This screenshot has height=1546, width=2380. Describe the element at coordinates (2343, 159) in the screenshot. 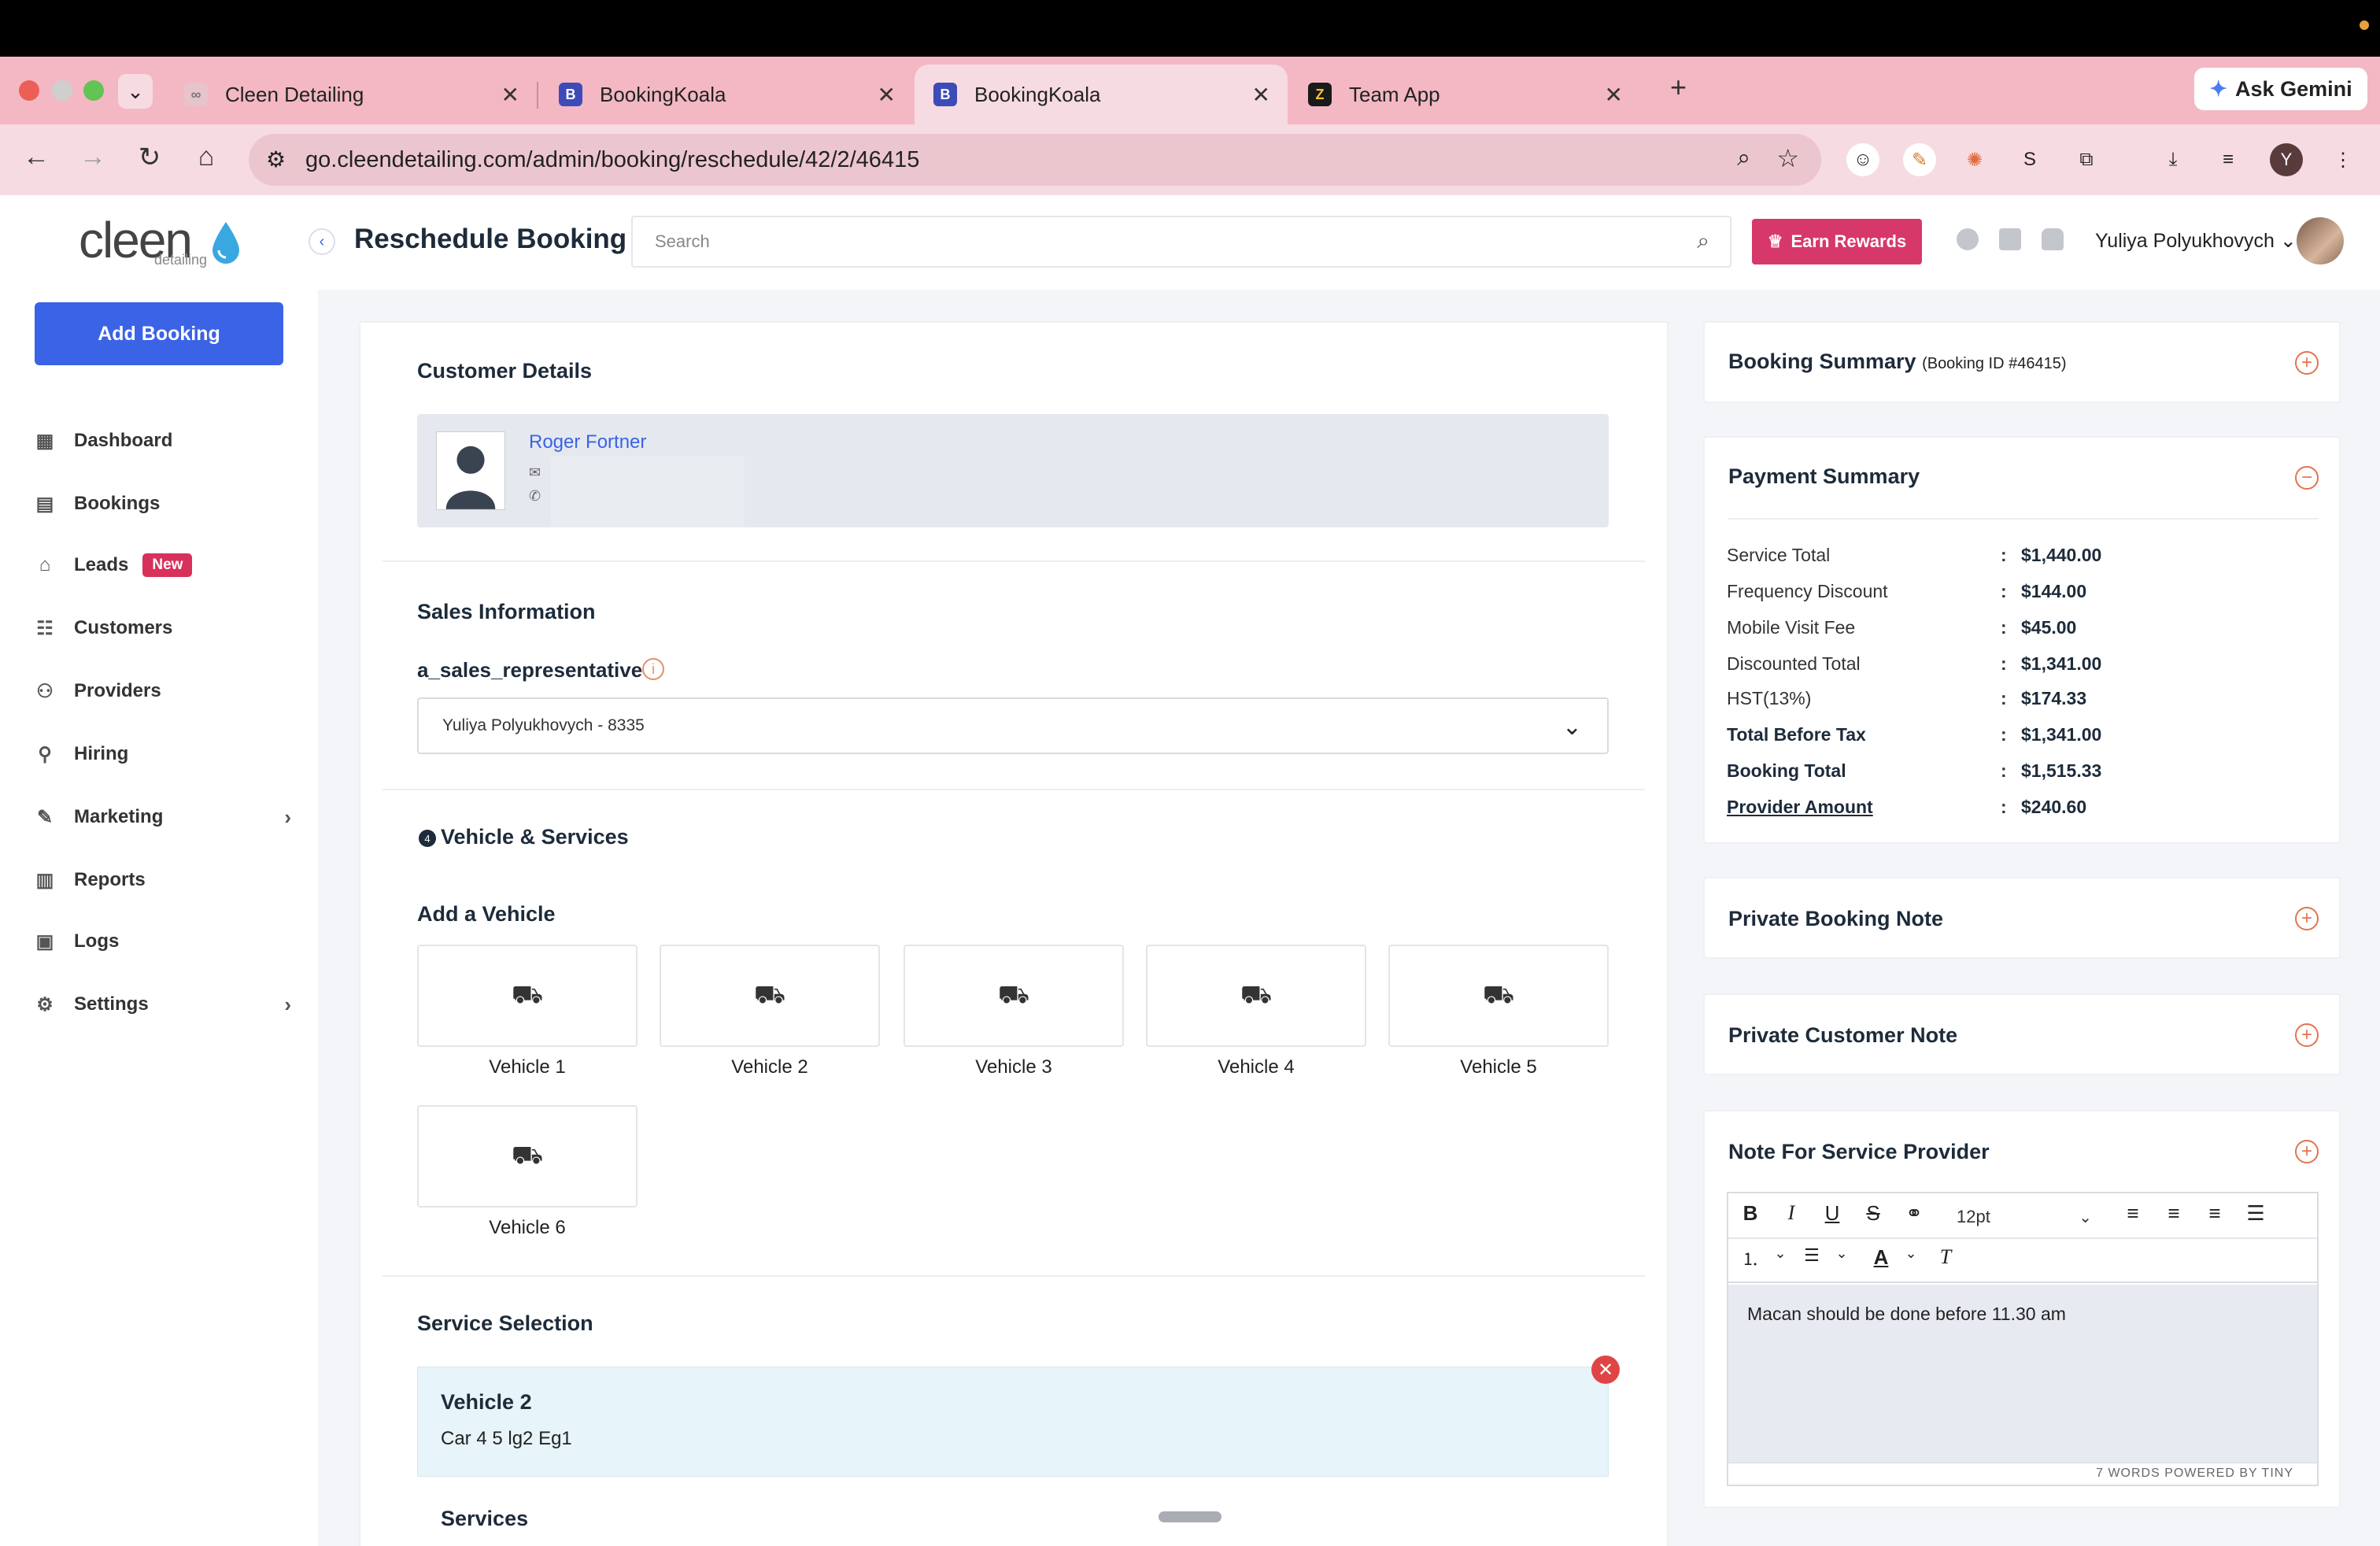

I see `browser-menu-icon: ⋮` at that location.